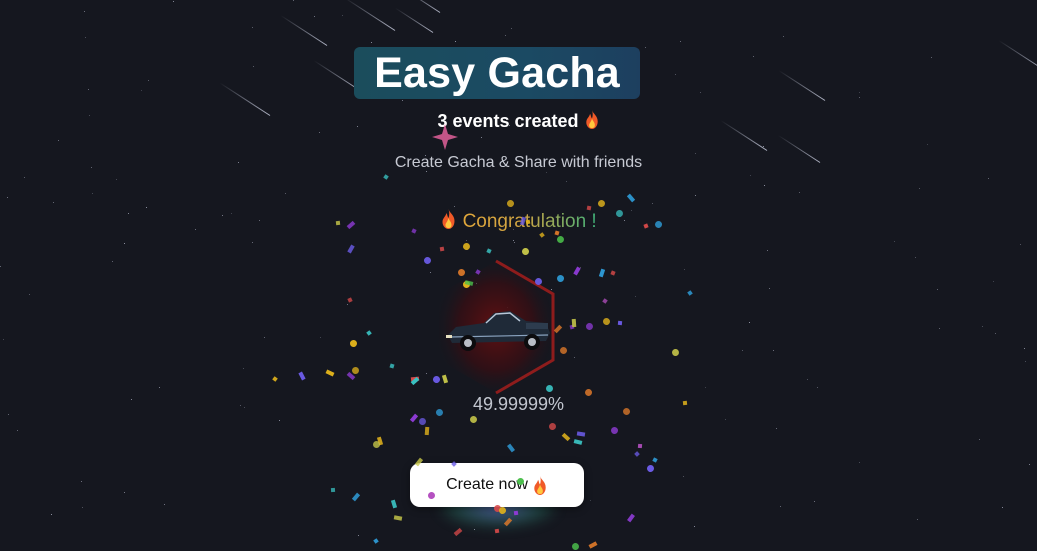 The image size is (1037, 551). What do you see at coordinates (496, 327) in the screenshot?
I see `prize-card` at bounding box center [496, 327].